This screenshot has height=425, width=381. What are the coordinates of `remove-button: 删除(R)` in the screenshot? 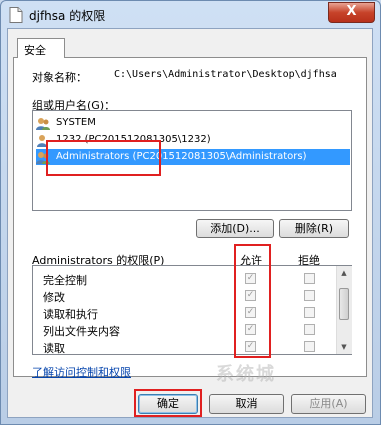 It's located at (314, 228).